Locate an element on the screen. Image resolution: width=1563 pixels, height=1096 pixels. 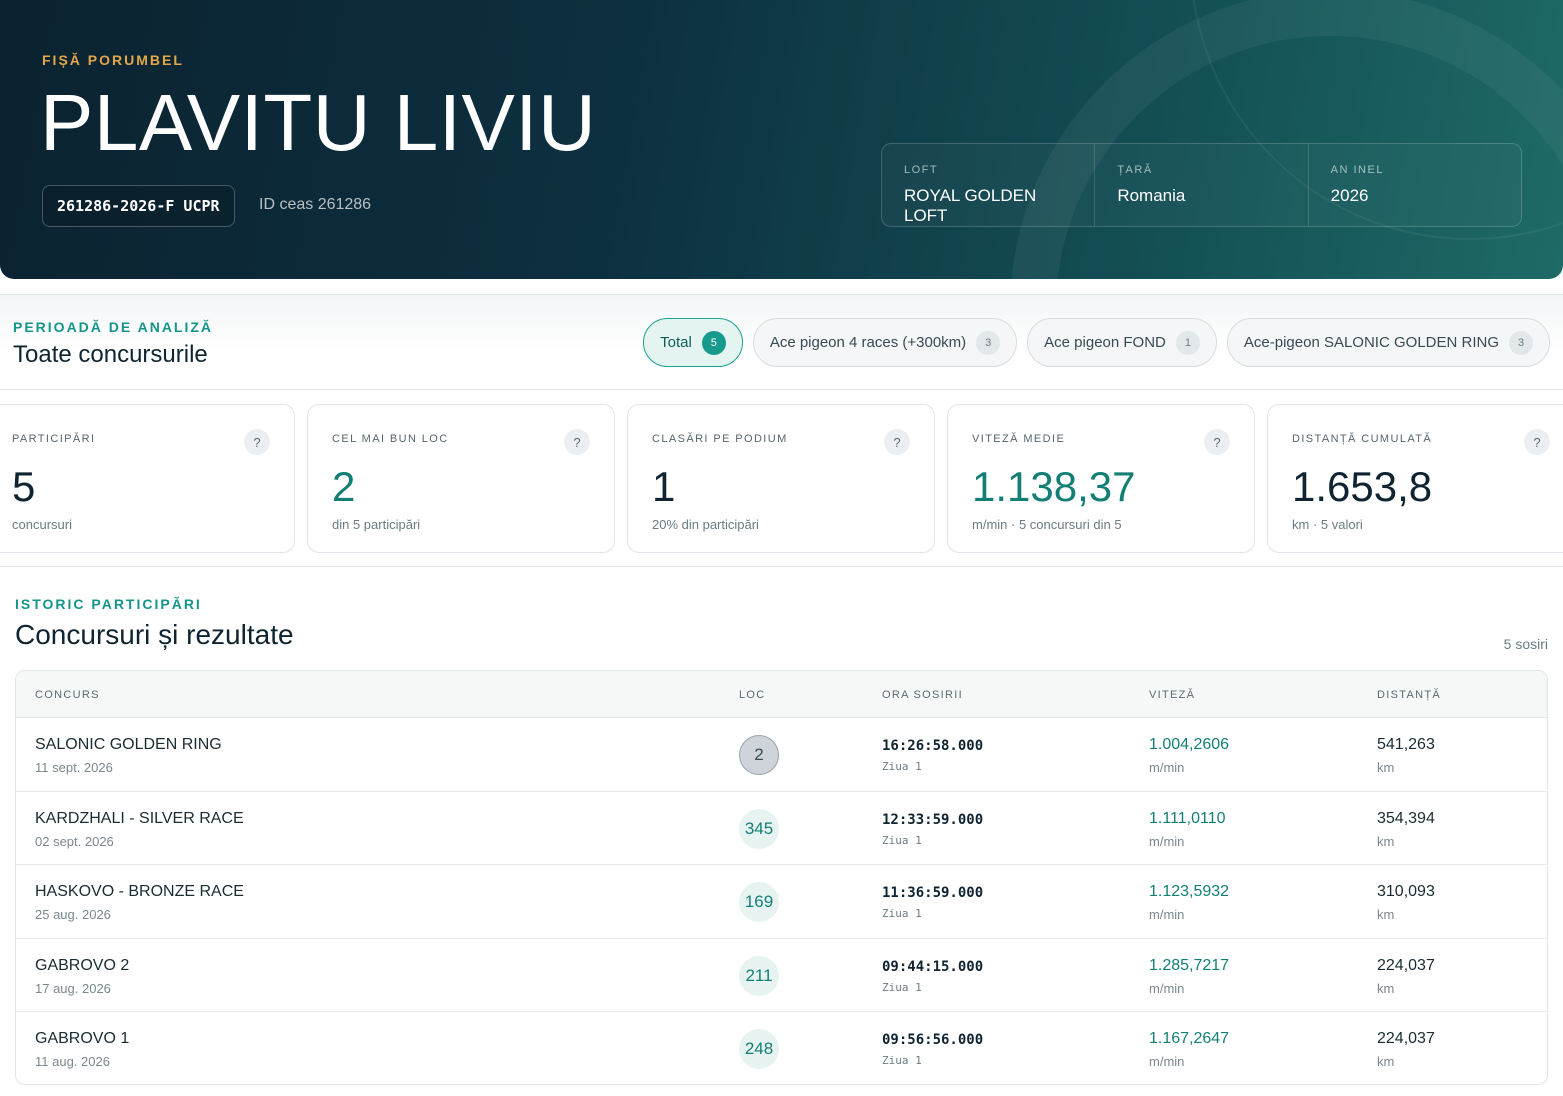
meta-value: 2026 is located at coordinates (1349, 195).